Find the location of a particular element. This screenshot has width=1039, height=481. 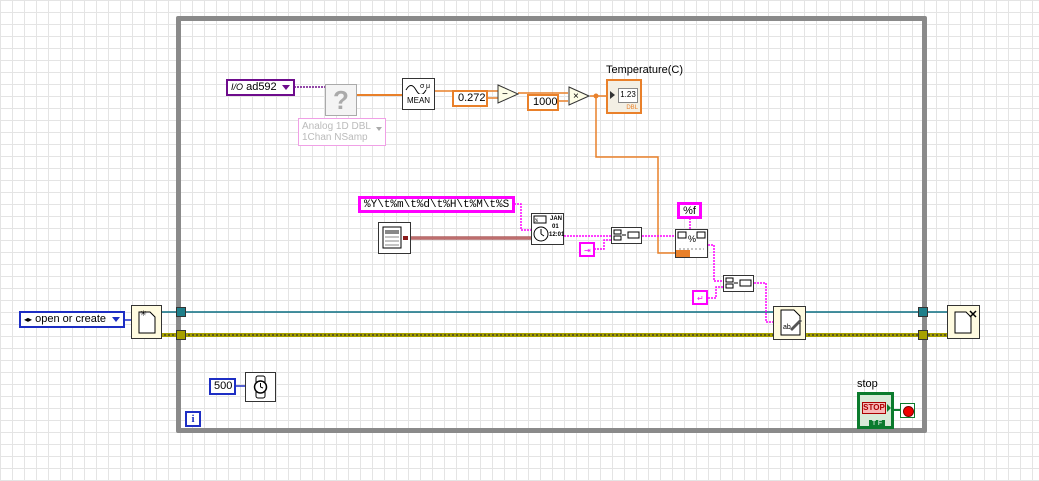

write-text-file-node: ab is located at coordinates (789, 323).